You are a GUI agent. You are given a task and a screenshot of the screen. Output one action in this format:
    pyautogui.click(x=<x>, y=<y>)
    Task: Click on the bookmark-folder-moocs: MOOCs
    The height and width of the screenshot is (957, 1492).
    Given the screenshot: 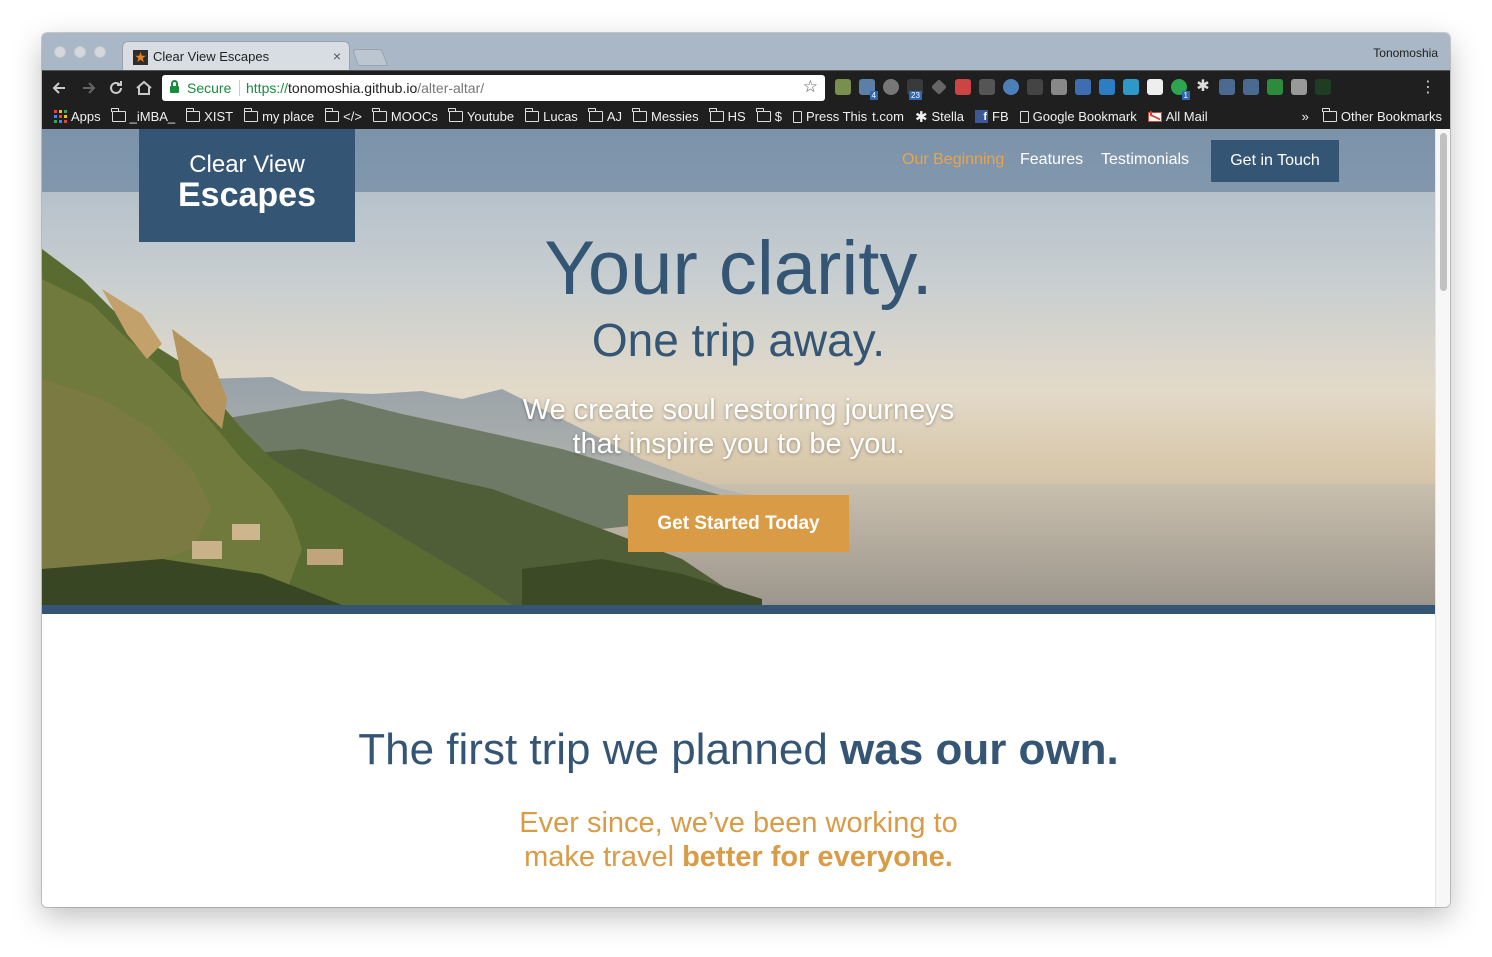 What is the action you would take?
    pyautogui.click(x=405, y=116)
    